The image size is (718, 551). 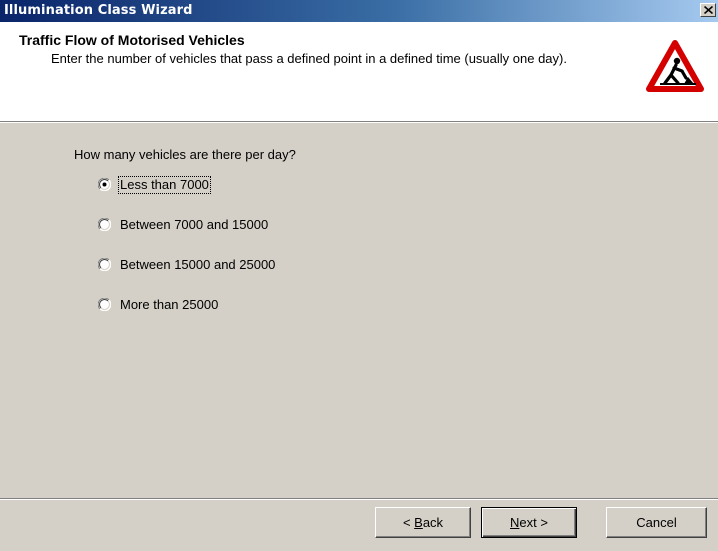 I want to click on page-title: Traffic Flow of Motorised Vehicles, so click(x=132, y=40).